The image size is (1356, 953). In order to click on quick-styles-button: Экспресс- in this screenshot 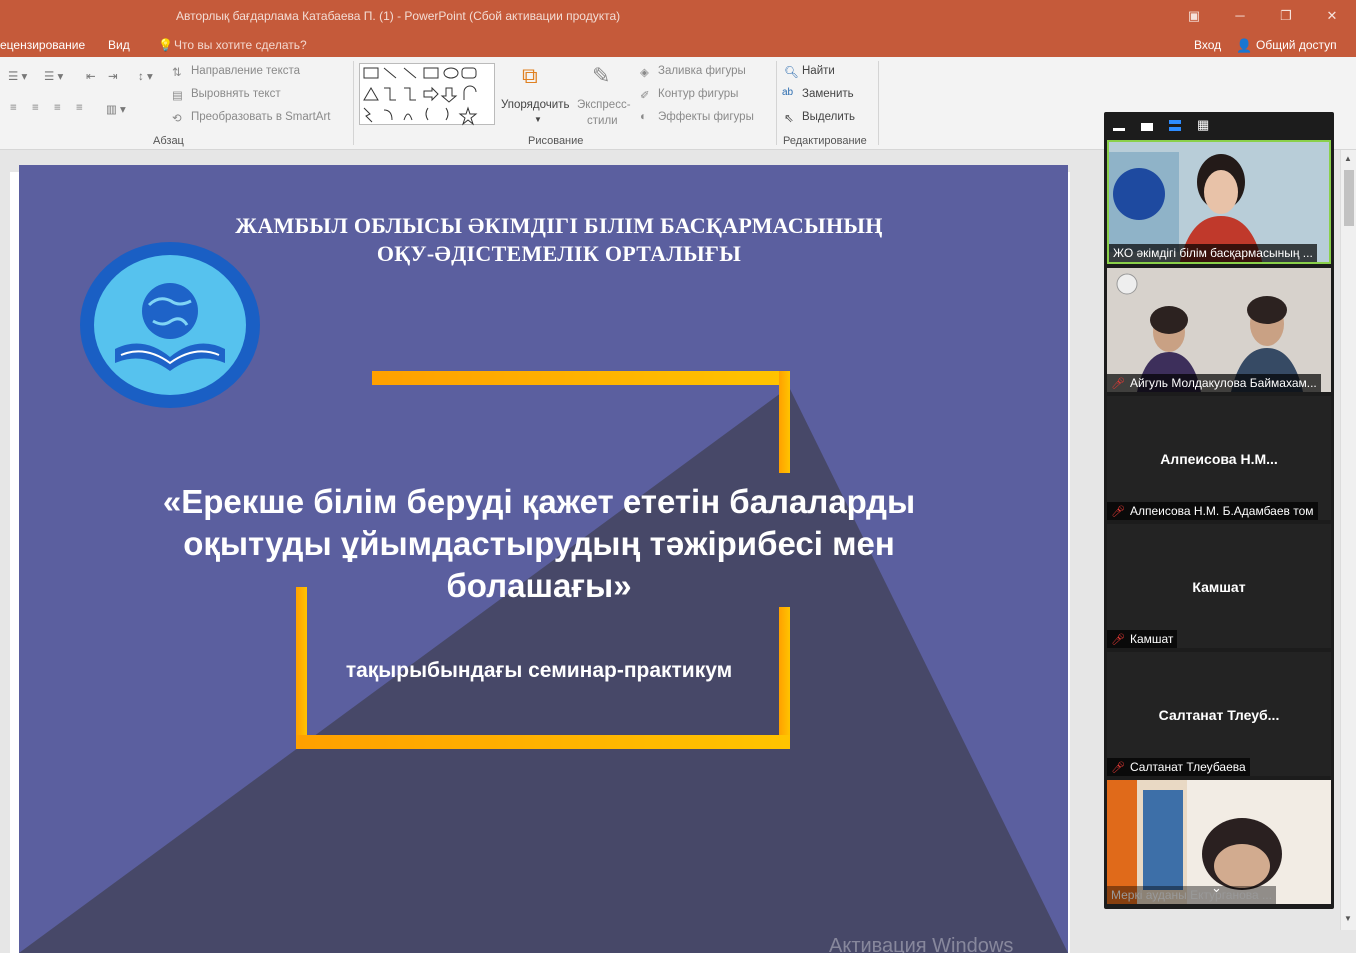, I will do `click(604, 105)`.